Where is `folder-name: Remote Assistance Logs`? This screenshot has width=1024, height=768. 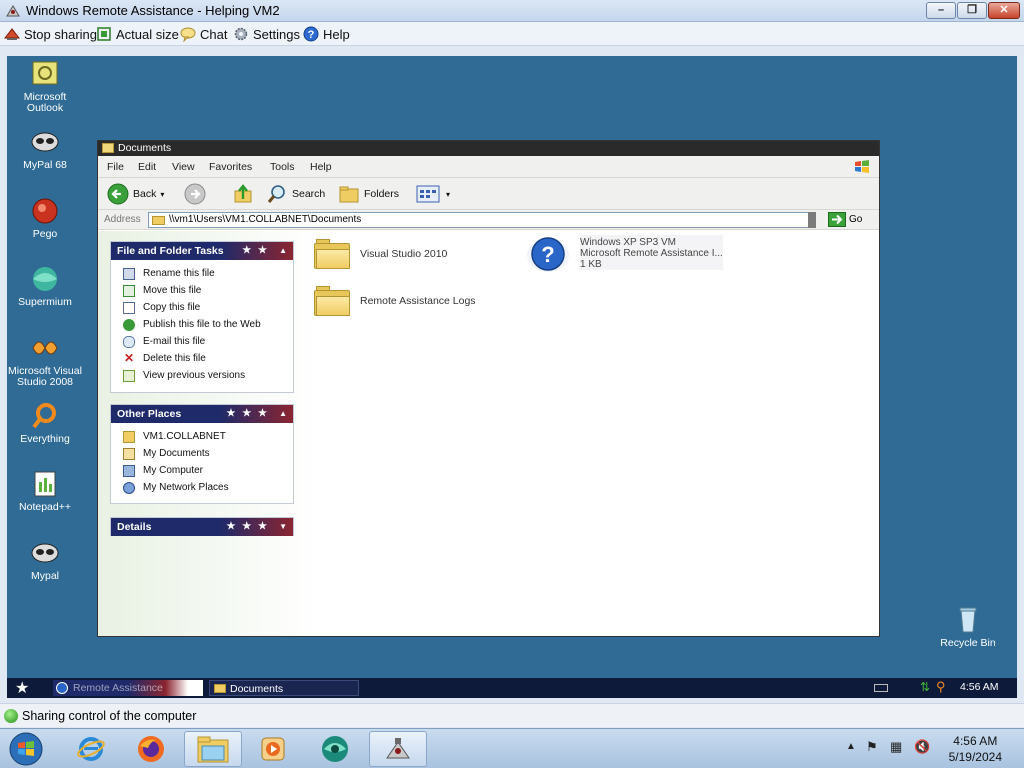 folder-name: Remote Assistance Logs is located at coordinates (418, 301).